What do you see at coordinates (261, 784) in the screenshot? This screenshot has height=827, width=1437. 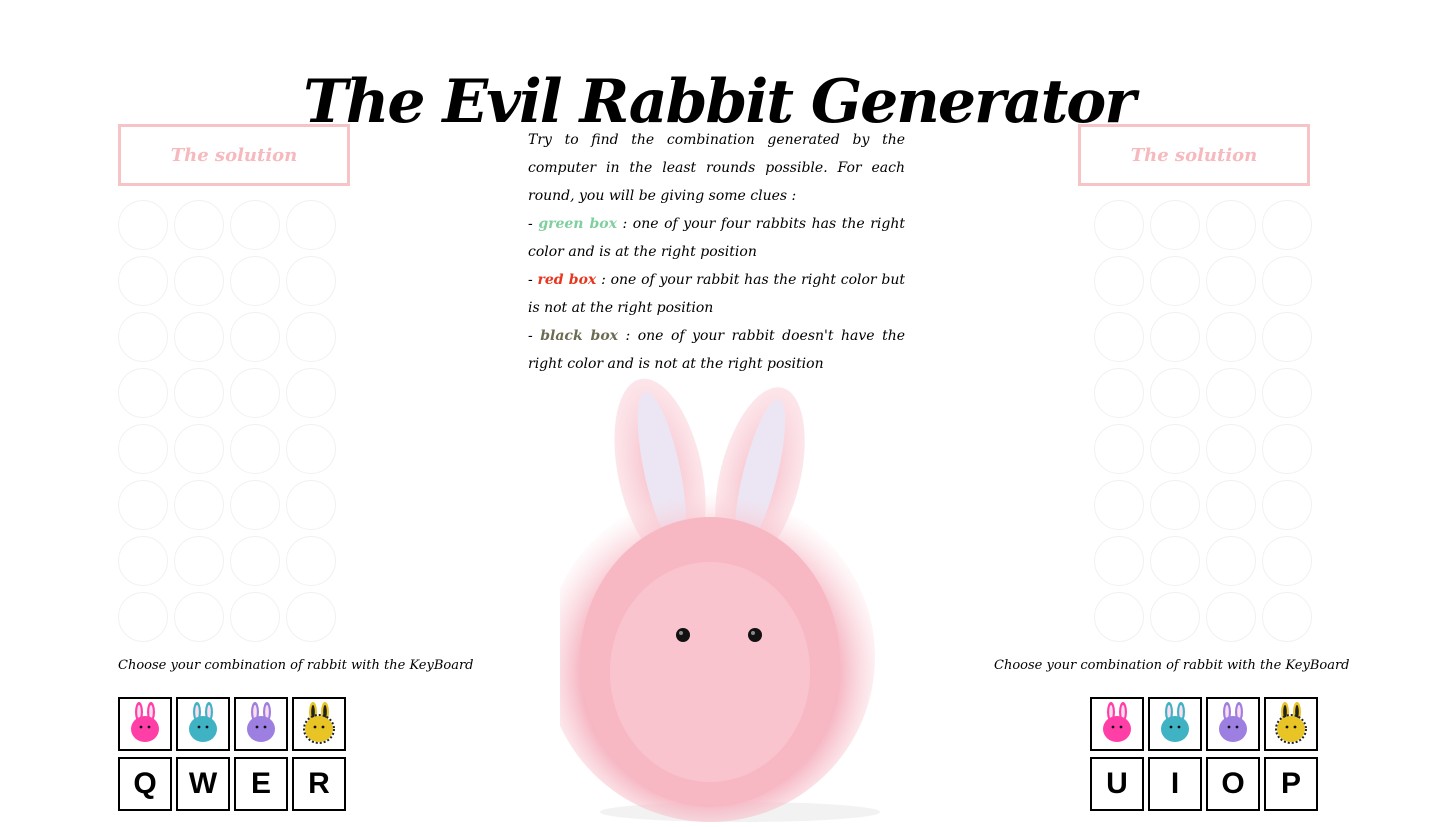 I see `key-e-button: E` at bounding box center [261, 784].